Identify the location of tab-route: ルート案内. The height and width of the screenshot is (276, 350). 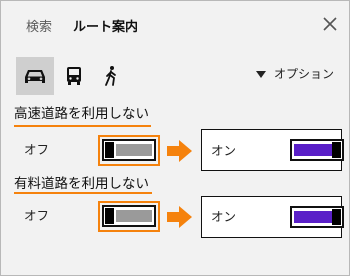
(105, 28).